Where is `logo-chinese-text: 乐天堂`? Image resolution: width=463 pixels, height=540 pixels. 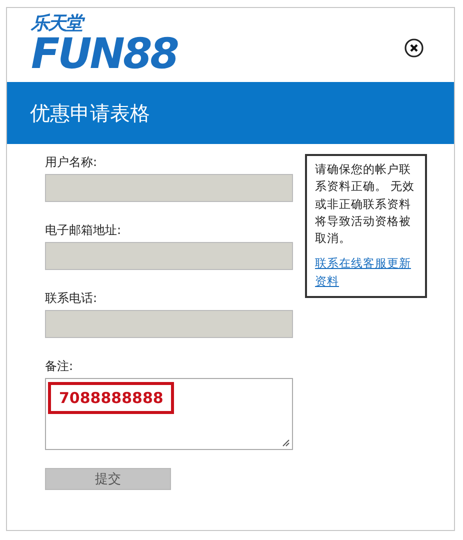
logo-chinese-text: 乐天堂 is located at coordinates (104, 24).